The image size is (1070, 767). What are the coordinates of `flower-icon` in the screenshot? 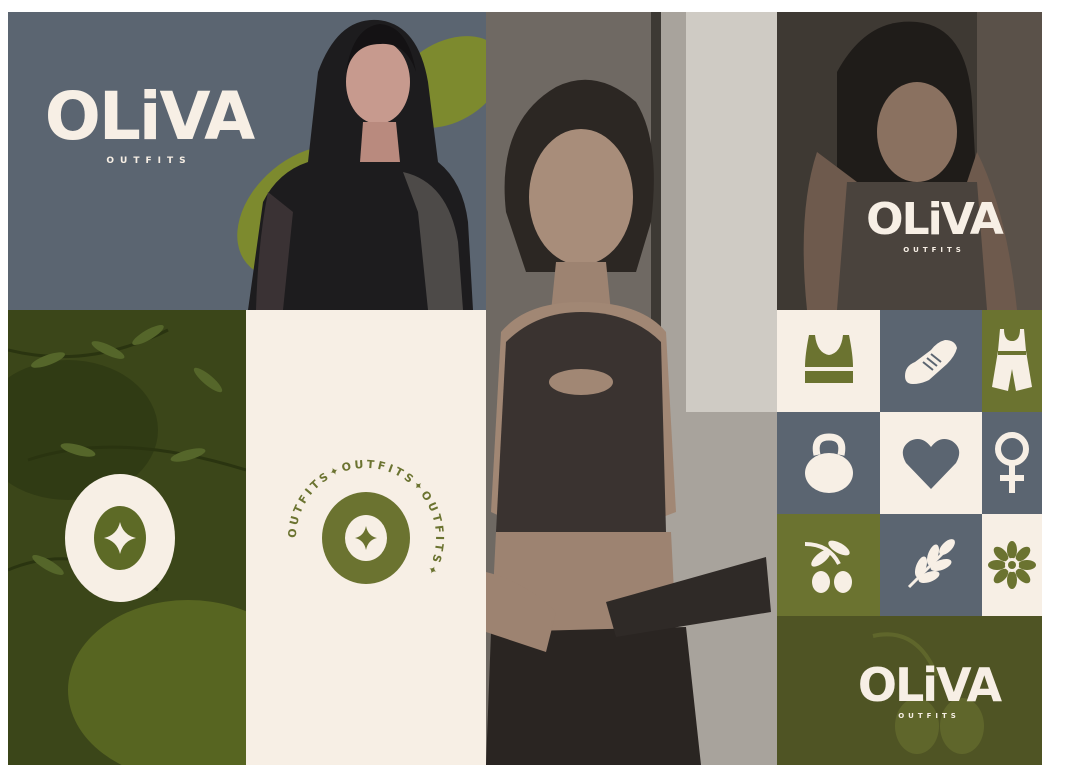 It's located at (1012, 565).